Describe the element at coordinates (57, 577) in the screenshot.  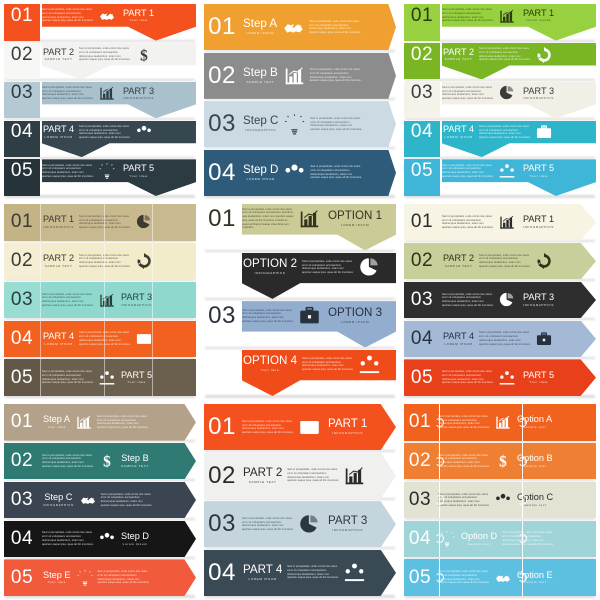
I see `row-title-group: Step E Your idea` at that location.